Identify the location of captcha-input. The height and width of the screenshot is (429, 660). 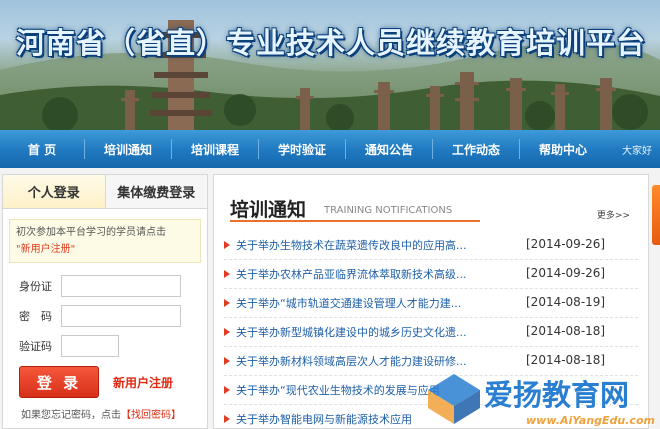
(90, 346).